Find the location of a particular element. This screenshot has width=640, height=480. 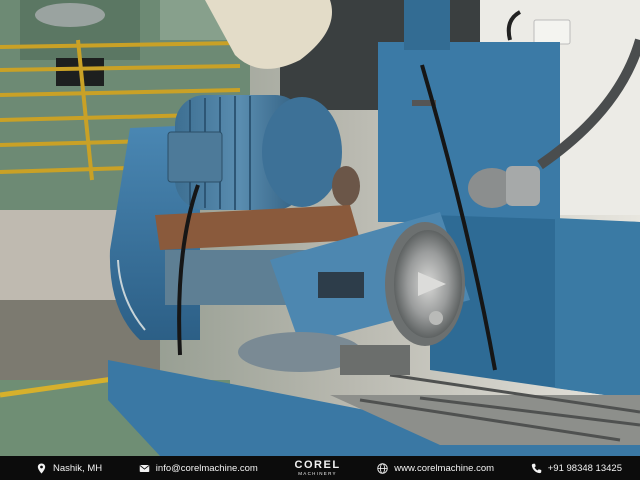

footer-phone: +91 98348 13425 is located at coordinates (576, 468).